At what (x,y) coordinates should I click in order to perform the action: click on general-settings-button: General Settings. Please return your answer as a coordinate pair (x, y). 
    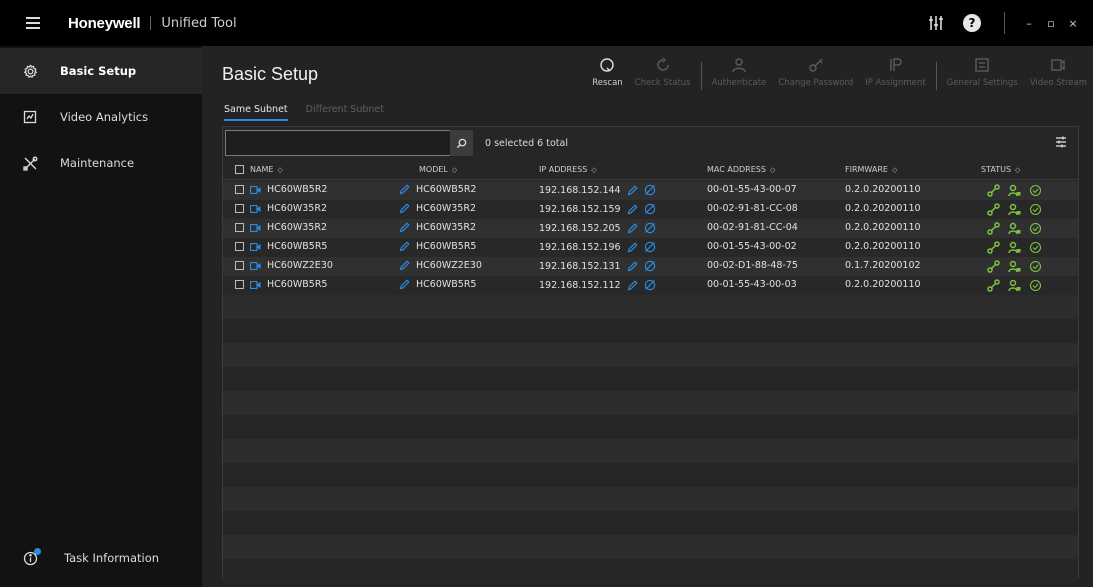
    Looking at the image, I should click on (982, 72).